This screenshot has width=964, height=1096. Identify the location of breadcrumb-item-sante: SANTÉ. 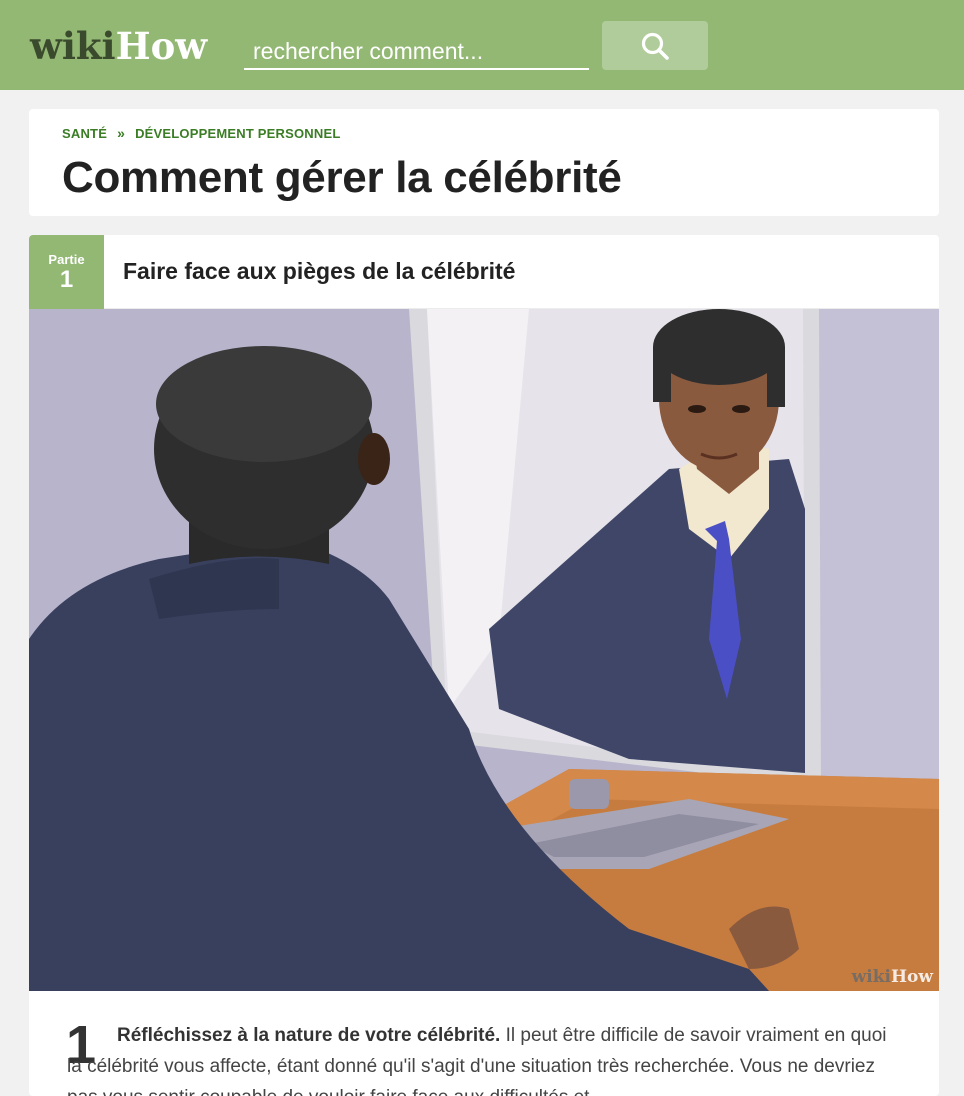
(84, 133).